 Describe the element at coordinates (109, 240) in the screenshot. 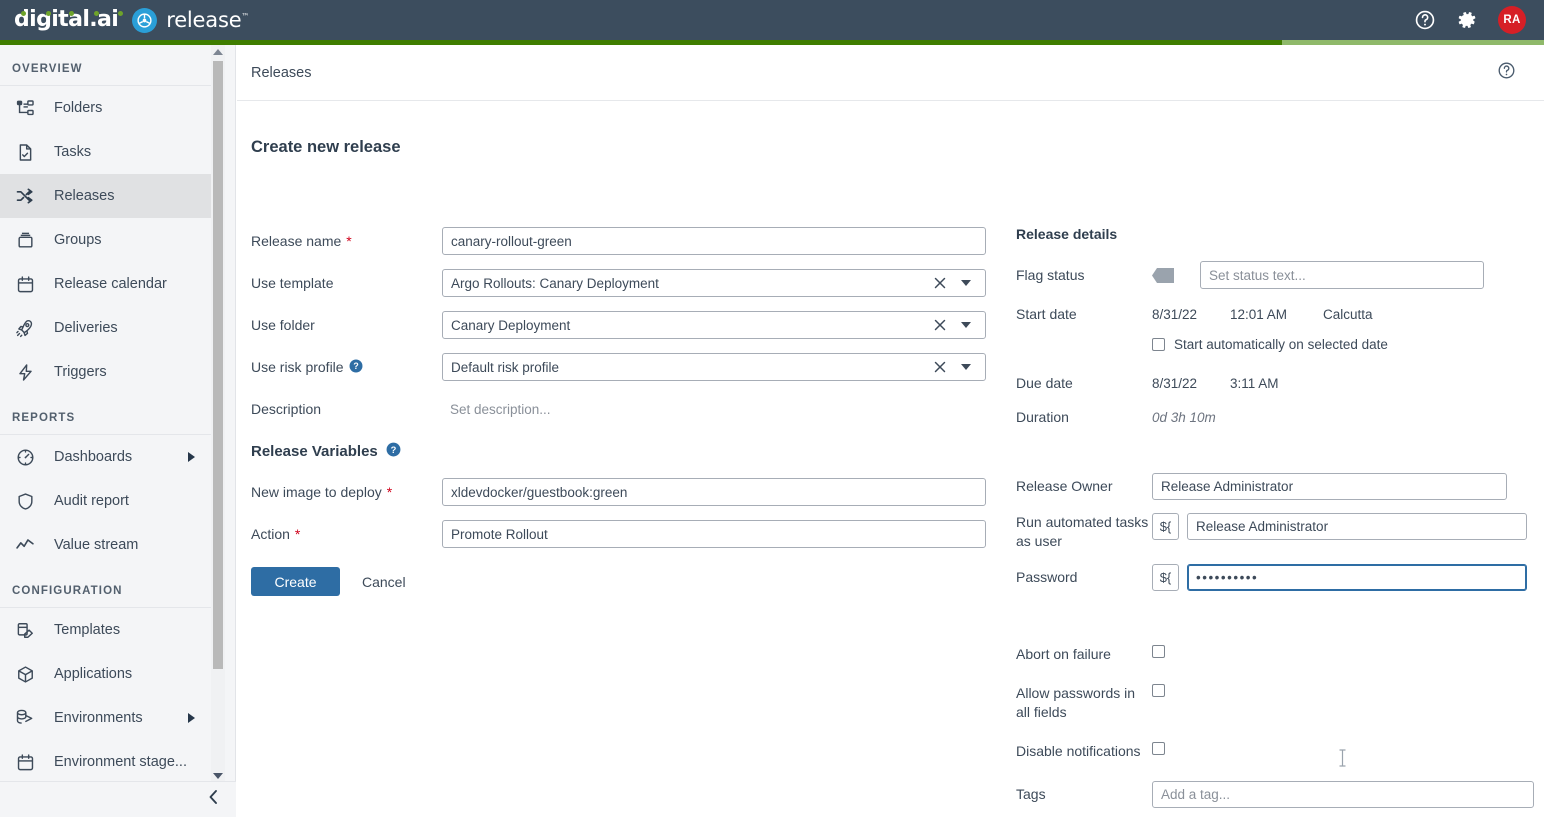

I see `sidebar-item-groups: Groups` at that location.